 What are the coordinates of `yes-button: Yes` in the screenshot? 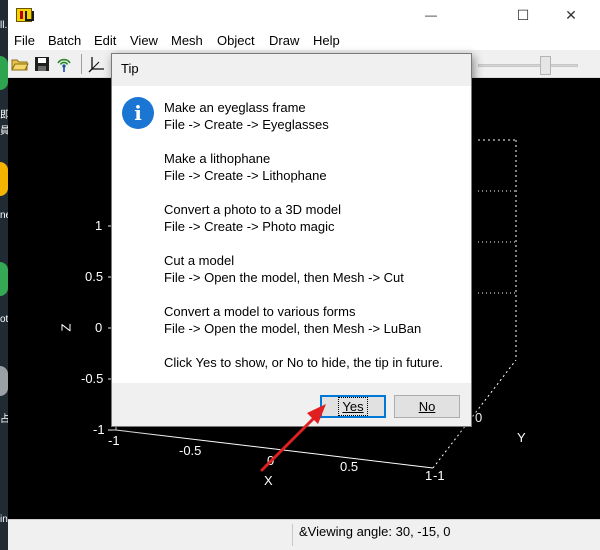 It's located at (353, 406).